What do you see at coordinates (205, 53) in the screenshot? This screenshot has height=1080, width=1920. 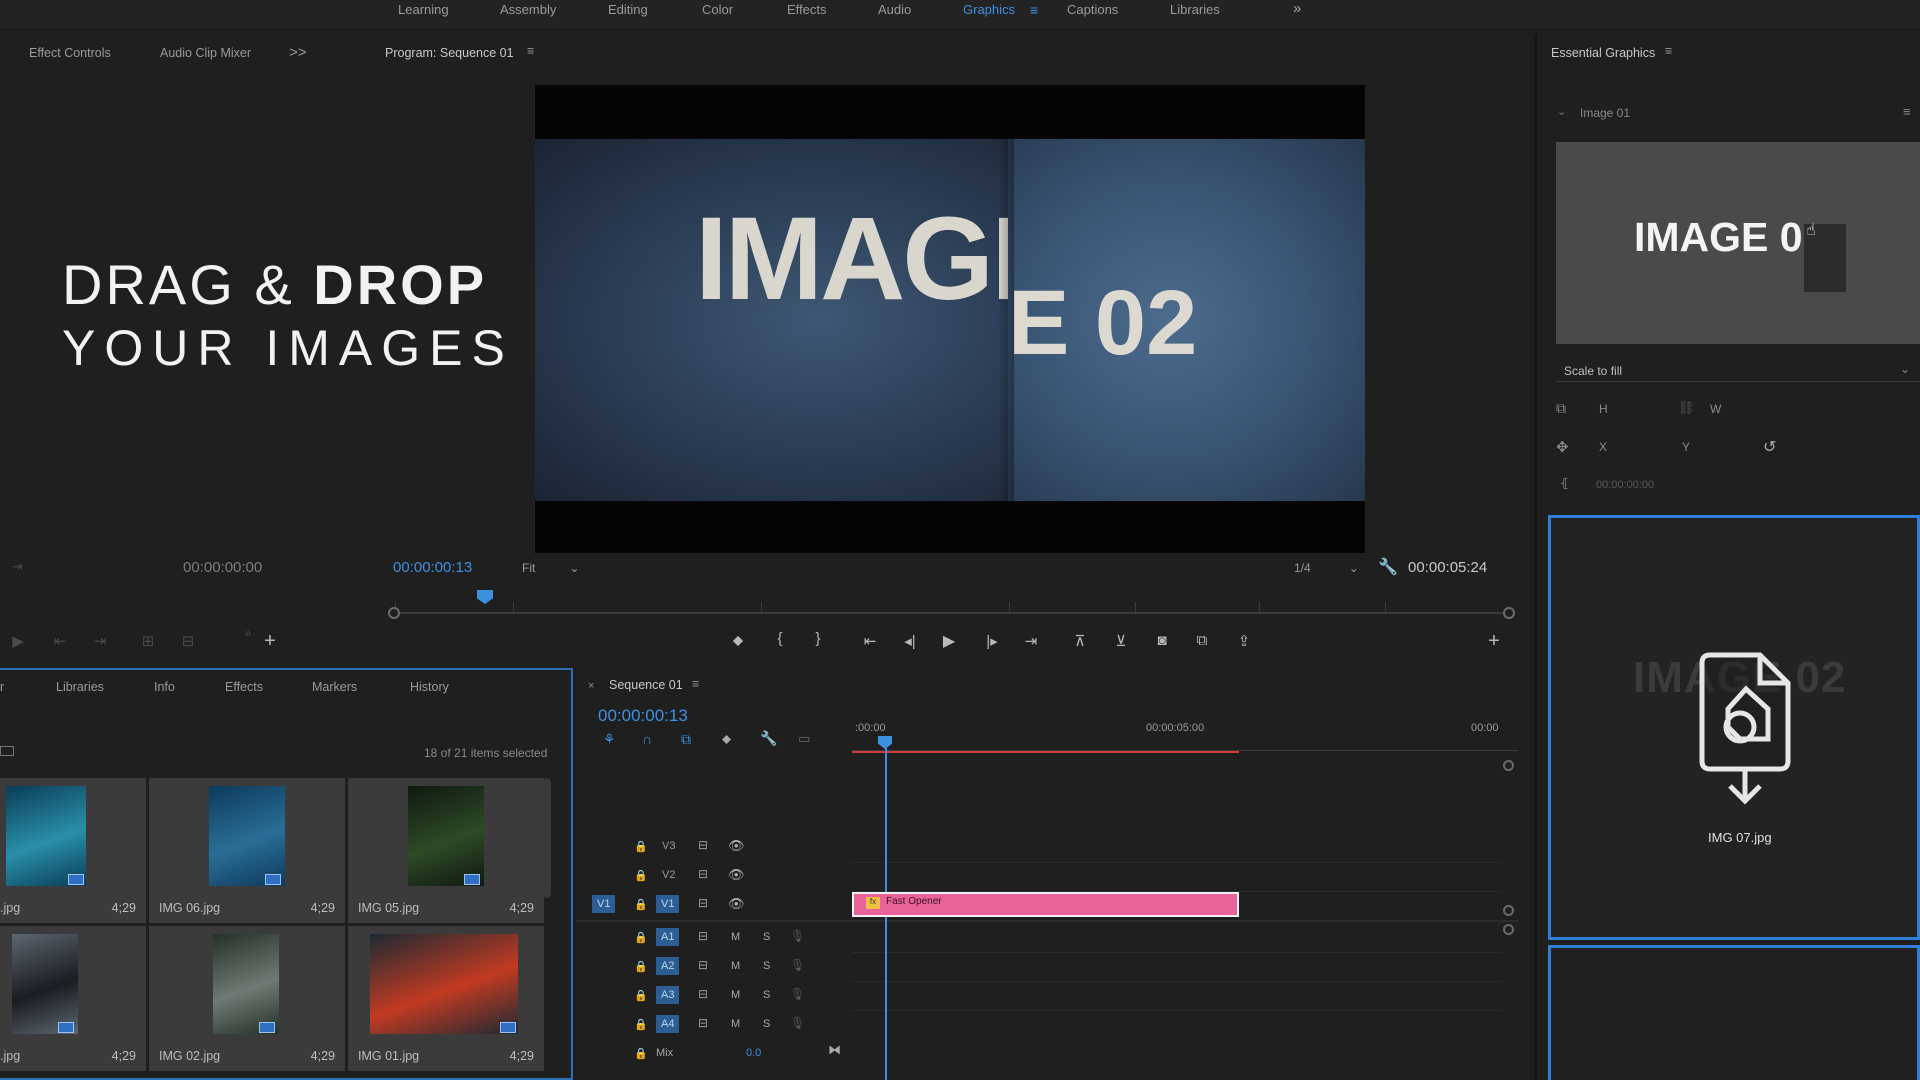 I see `tab-audio-clip-mixer: Audio Clip Mixer` at bounding box center [205, 53].